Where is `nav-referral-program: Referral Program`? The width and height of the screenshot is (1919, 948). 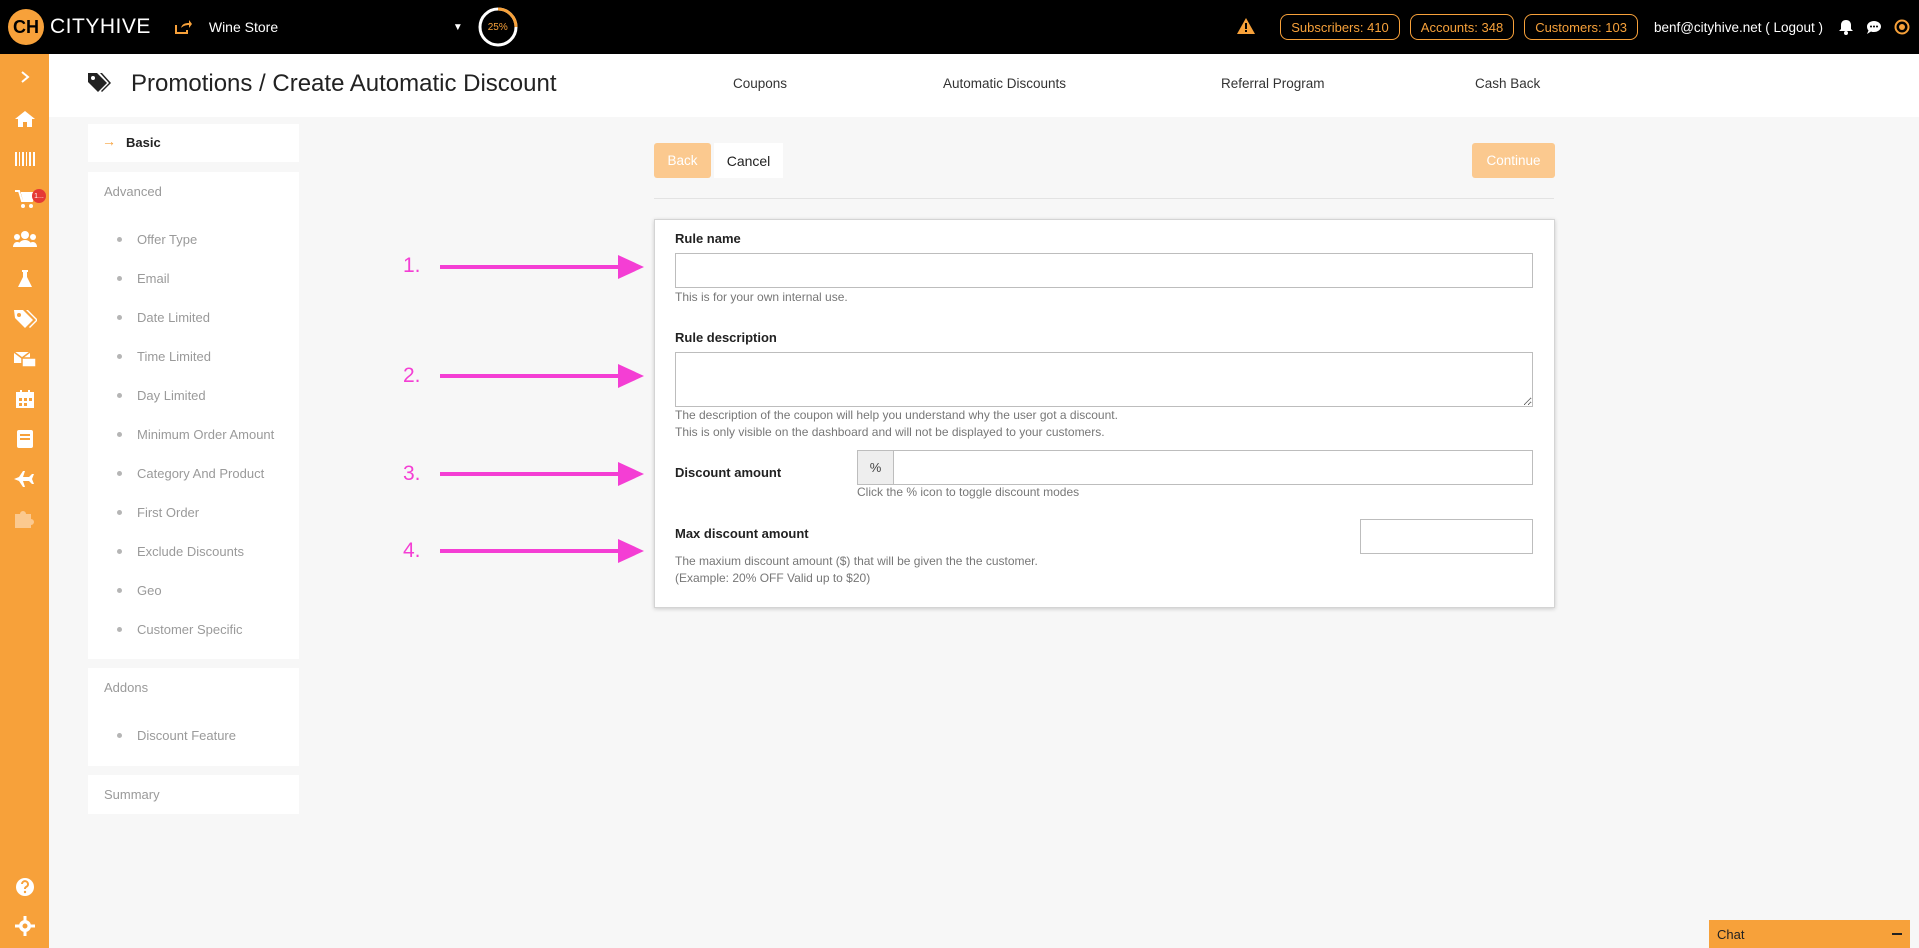
nav-referral-program: Referral Program is located at coordinates (1273, 83).